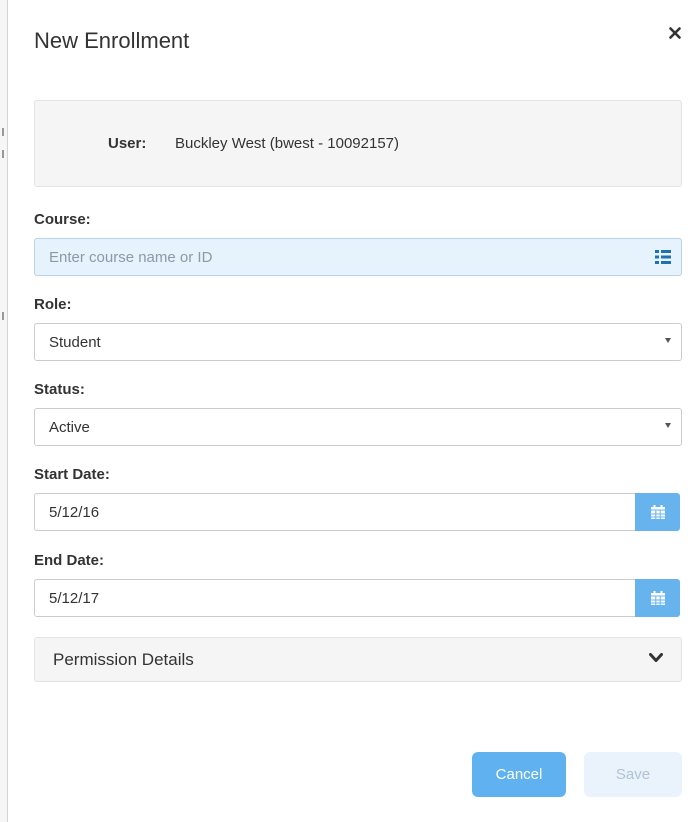  Describe the element at coordinates (358, 659) in the screenshot. I see `permission-details-toggle: Permission Details` at that location.